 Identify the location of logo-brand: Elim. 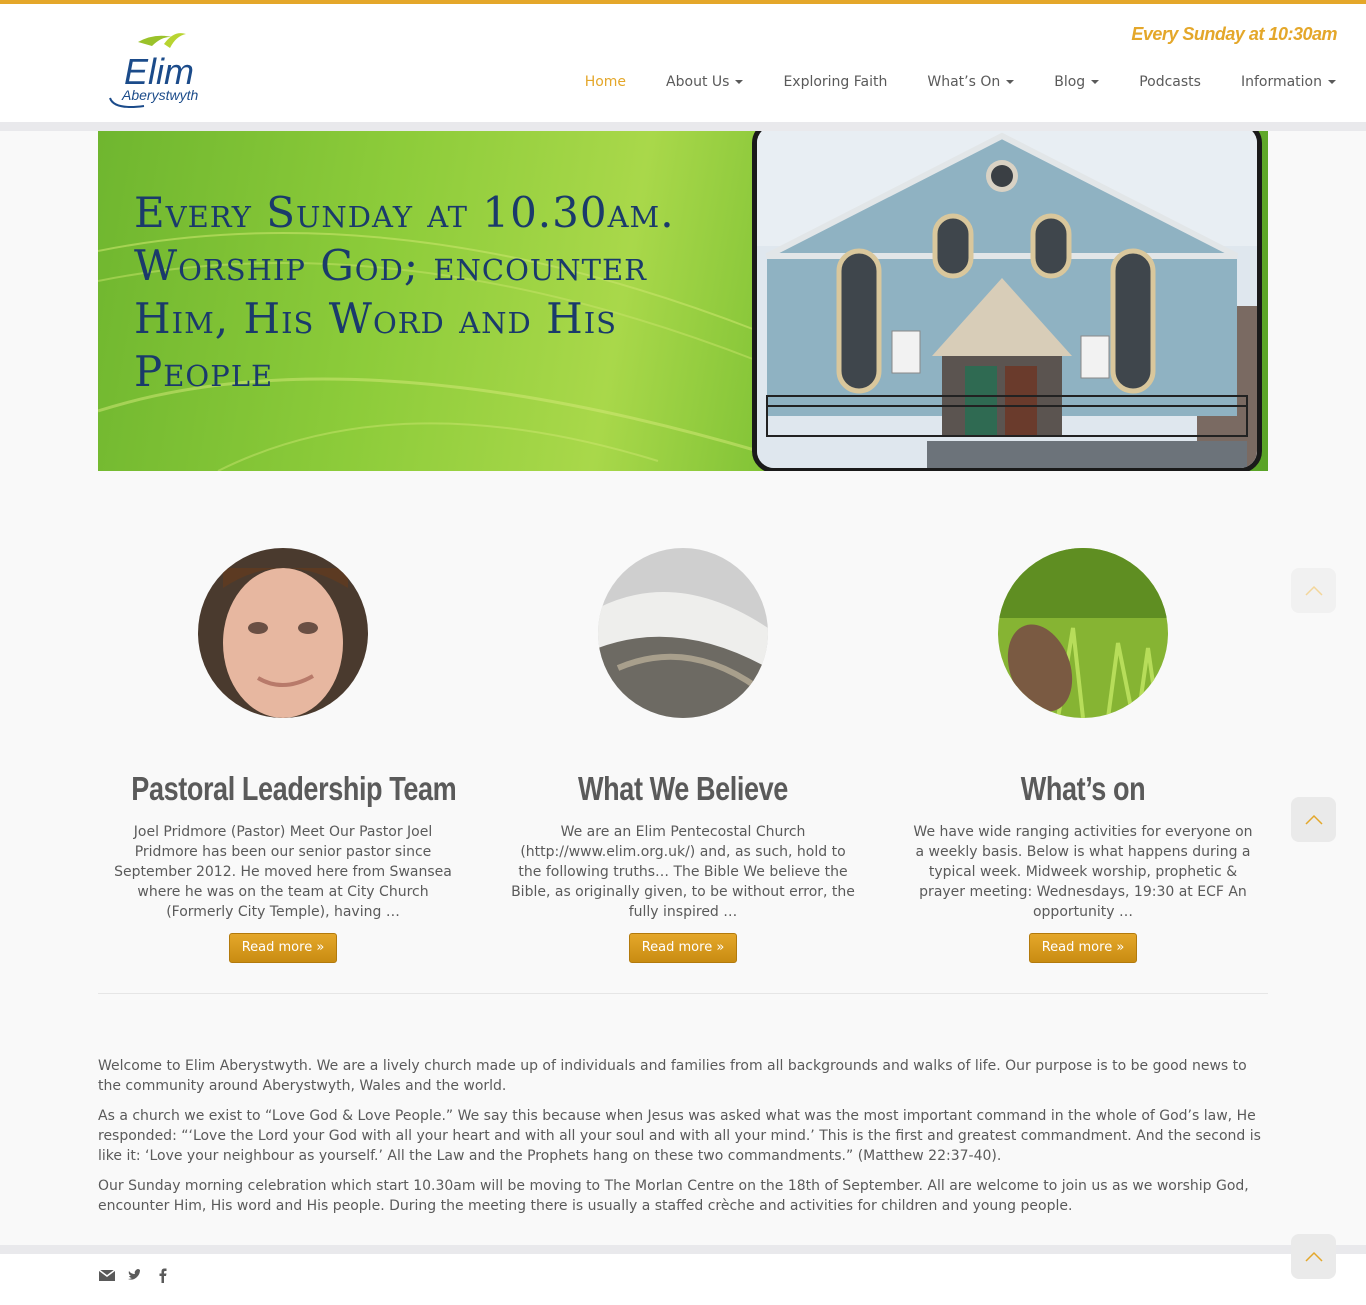
(159, 71).